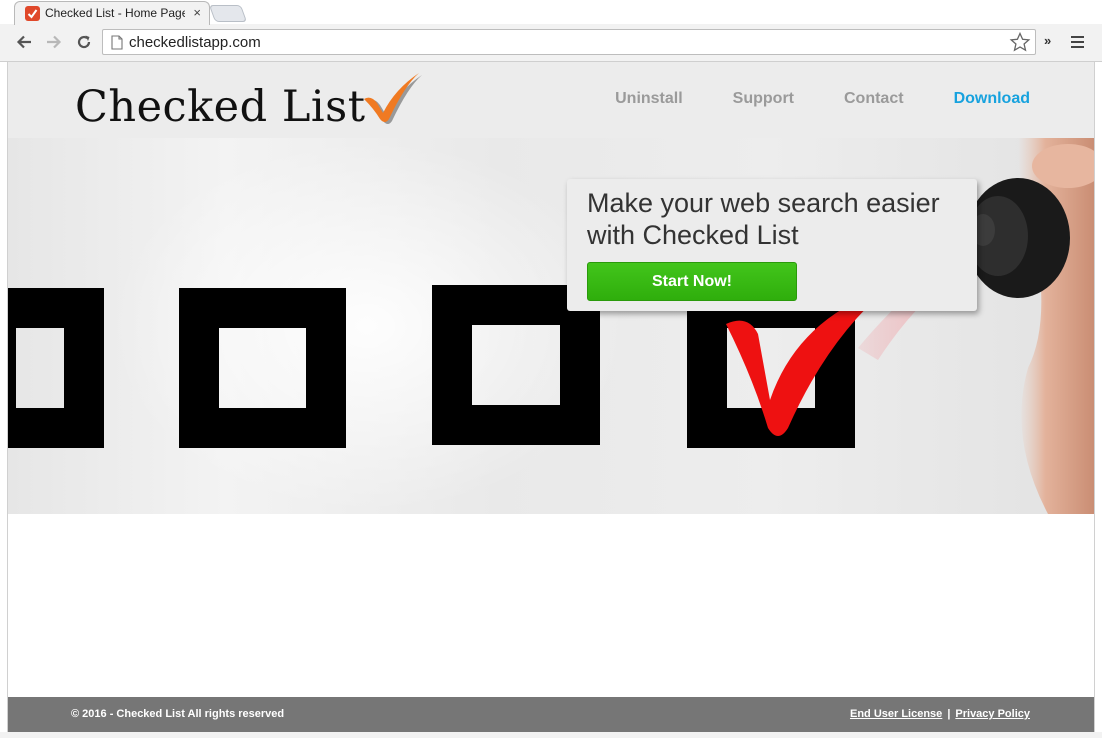 This screenshot has width=1102, height=738. Describe the element at coordinates (569, 42) in the screenshot. I see `address-bar: checkedlistapp.com` at that location.